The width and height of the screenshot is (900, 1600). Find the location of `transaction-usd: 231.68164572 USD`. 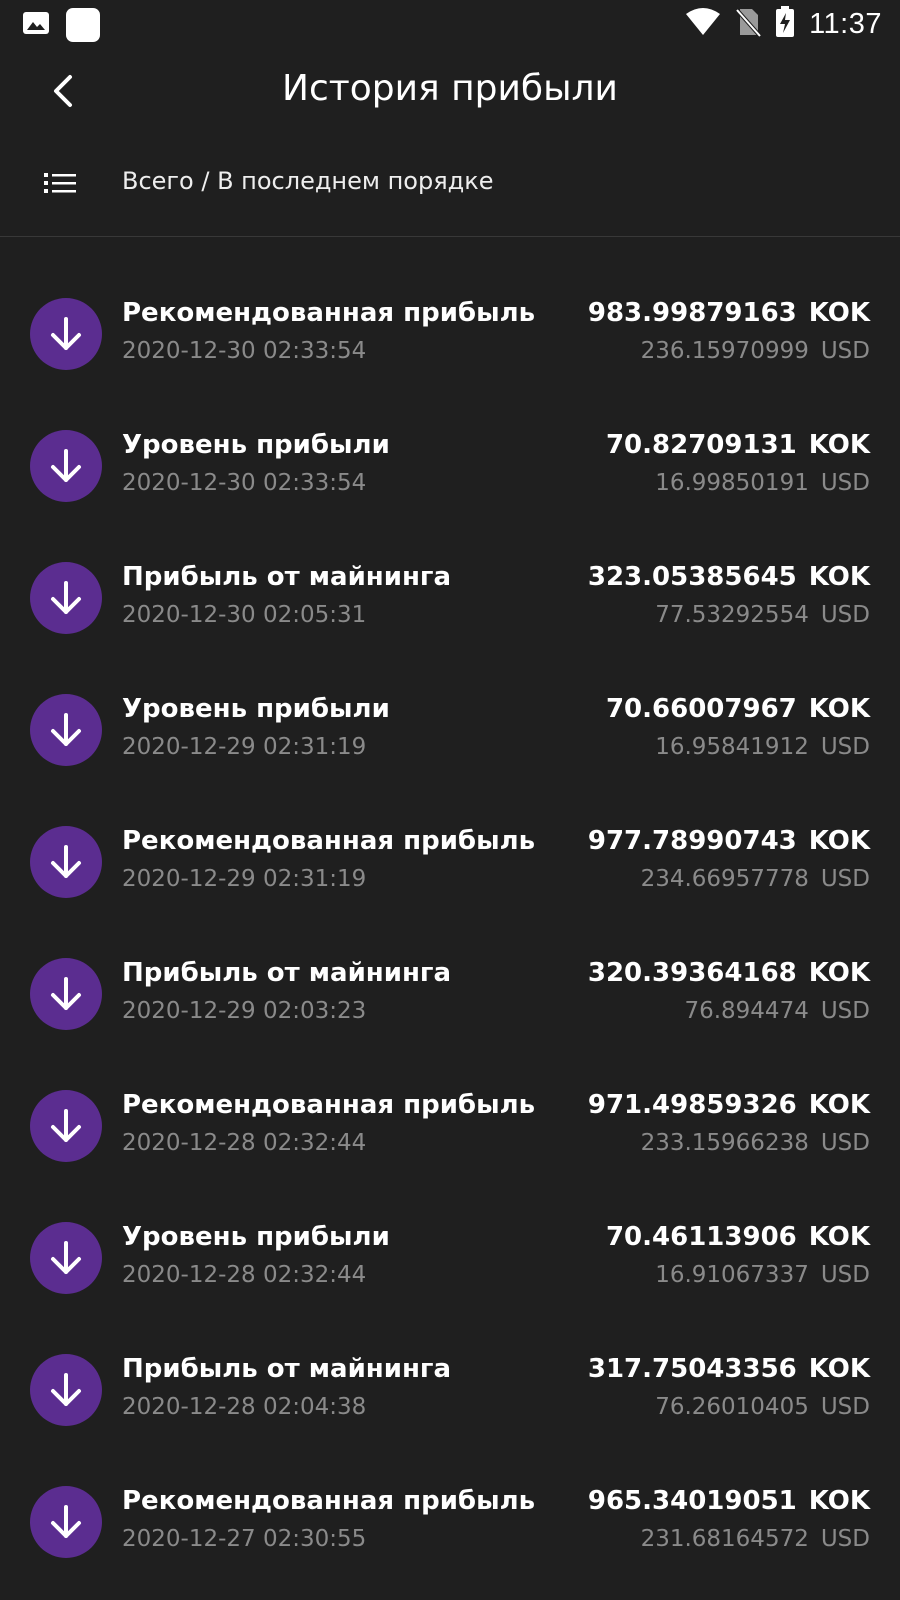

transaction-usd: 231.68164572 USD is located at coordinates (755, 1539).